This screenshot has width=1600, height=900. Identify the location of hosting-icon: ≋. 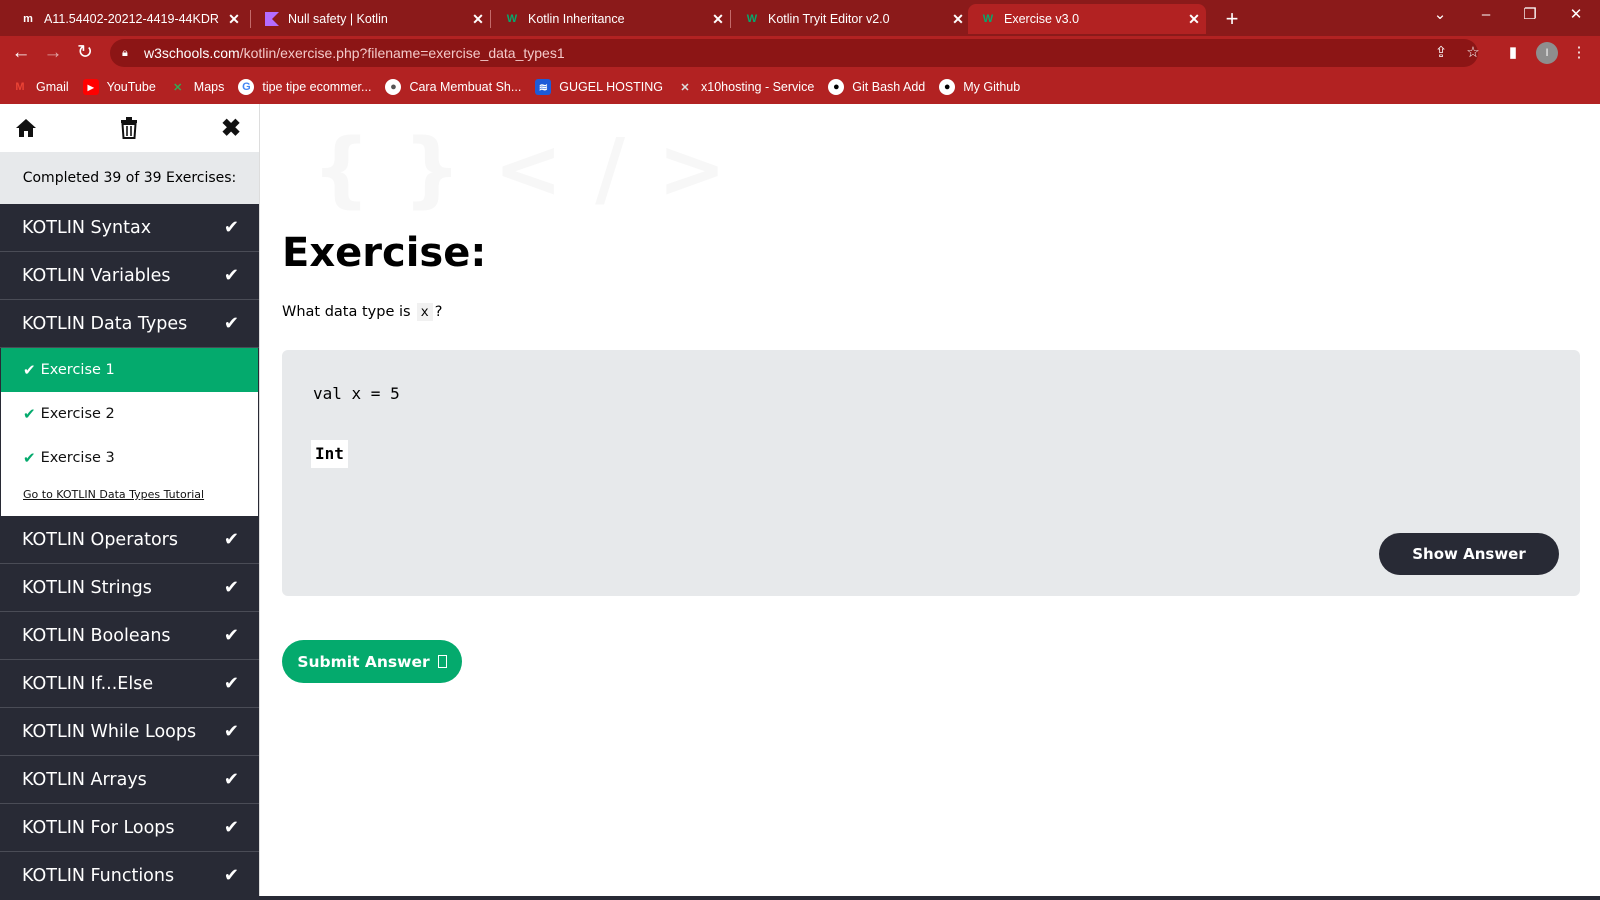
(543, 87).